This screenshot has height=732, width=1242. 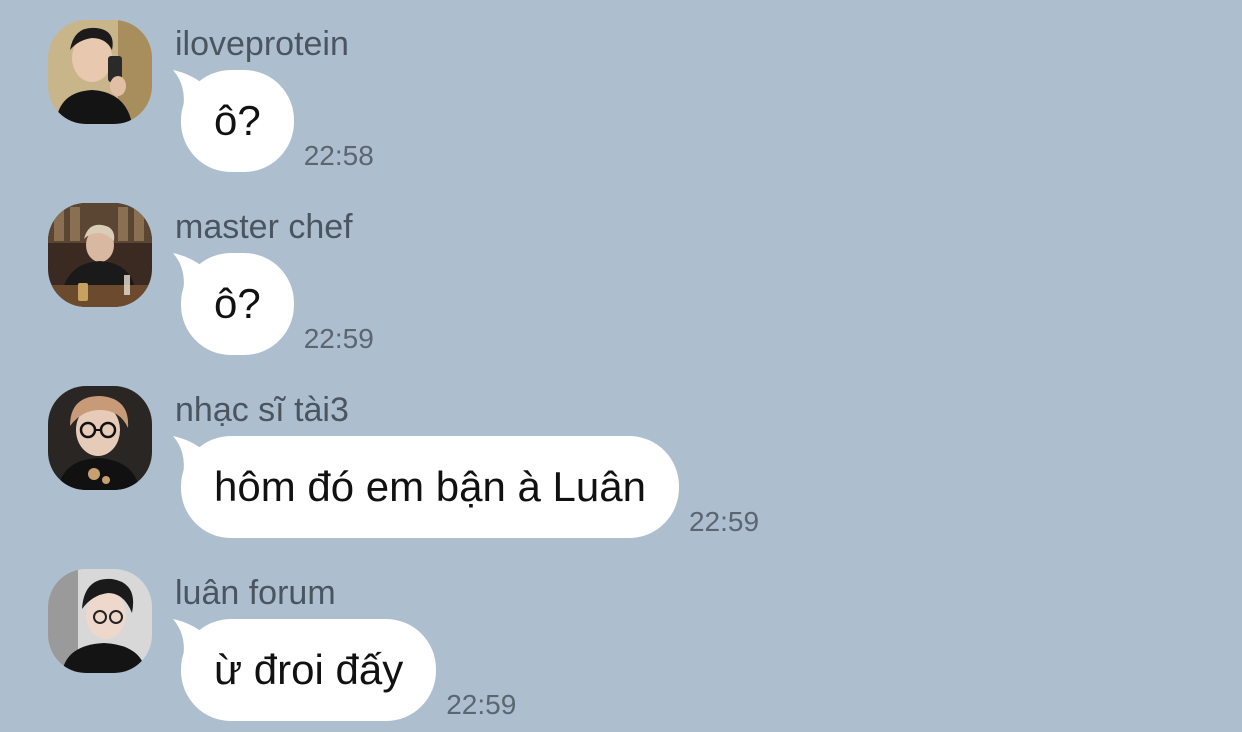 I want to click on sender-name: iloveprotein, so click(x=262, y=44).